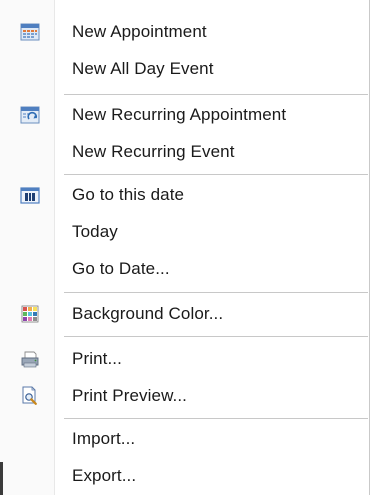 This screenshot has height=495, width=371. I want to click on menu-item-new-recurring-event: New Recurring Event, so click(184, 152).